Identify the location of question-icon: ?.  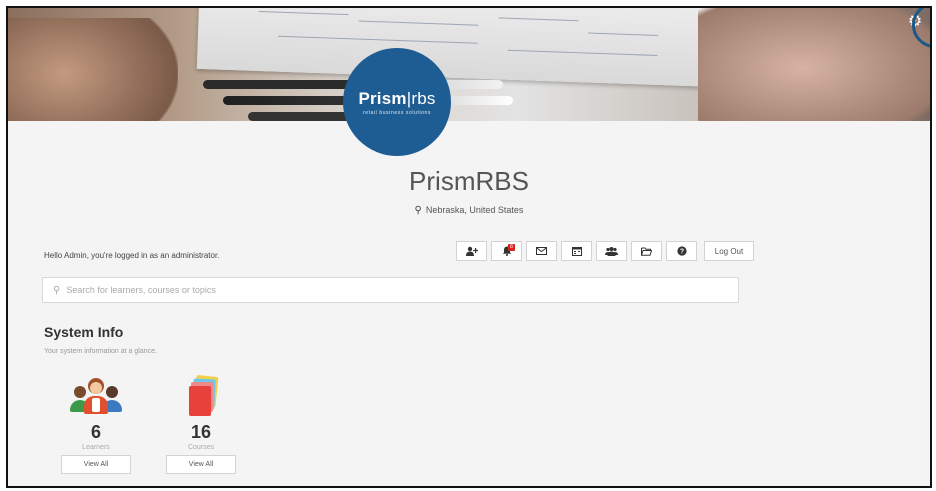
(681, 251).